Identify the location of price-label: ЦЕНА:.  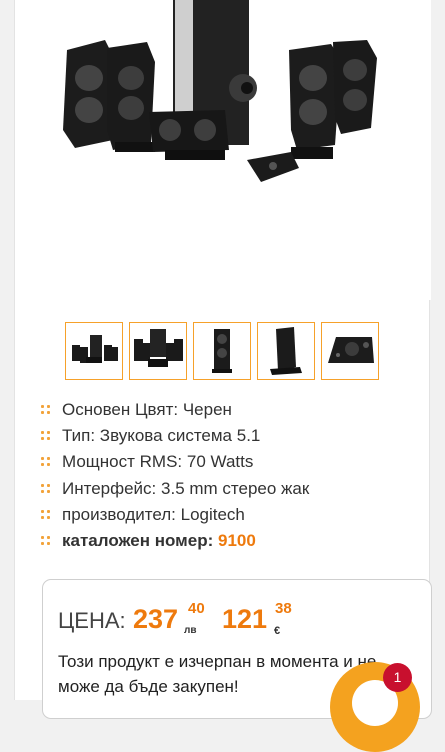
(92, 620).